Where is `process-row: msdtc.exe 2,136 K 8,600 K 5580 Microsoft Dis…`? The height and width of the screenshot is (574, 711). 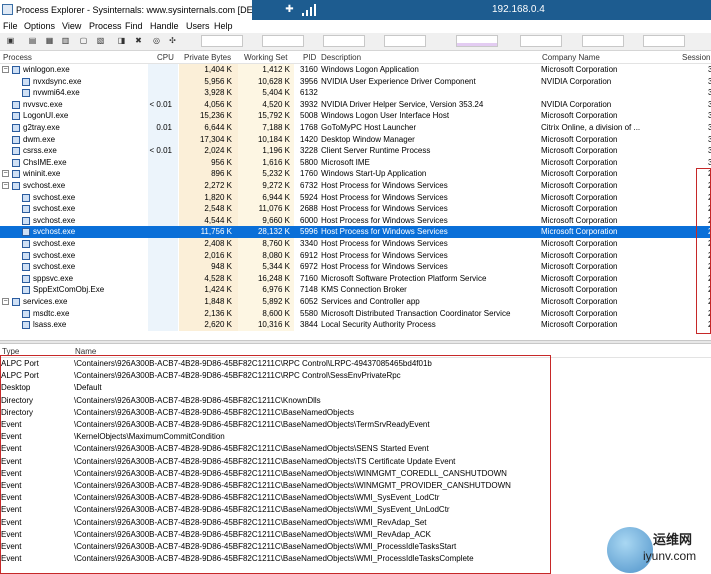
process-row: msdtc.exe 2,136 K 8,600 K 5580 Microsoft Dis… is located at coordinates (355, 313).